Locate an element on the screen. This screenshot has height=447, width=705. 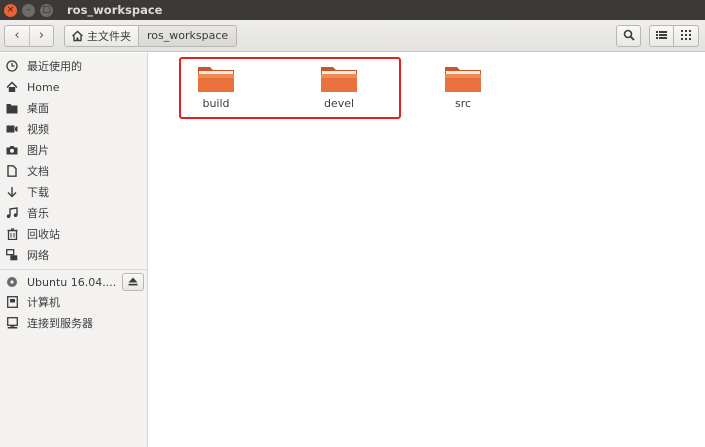
eject-icon is located at coordinates (133, 282).